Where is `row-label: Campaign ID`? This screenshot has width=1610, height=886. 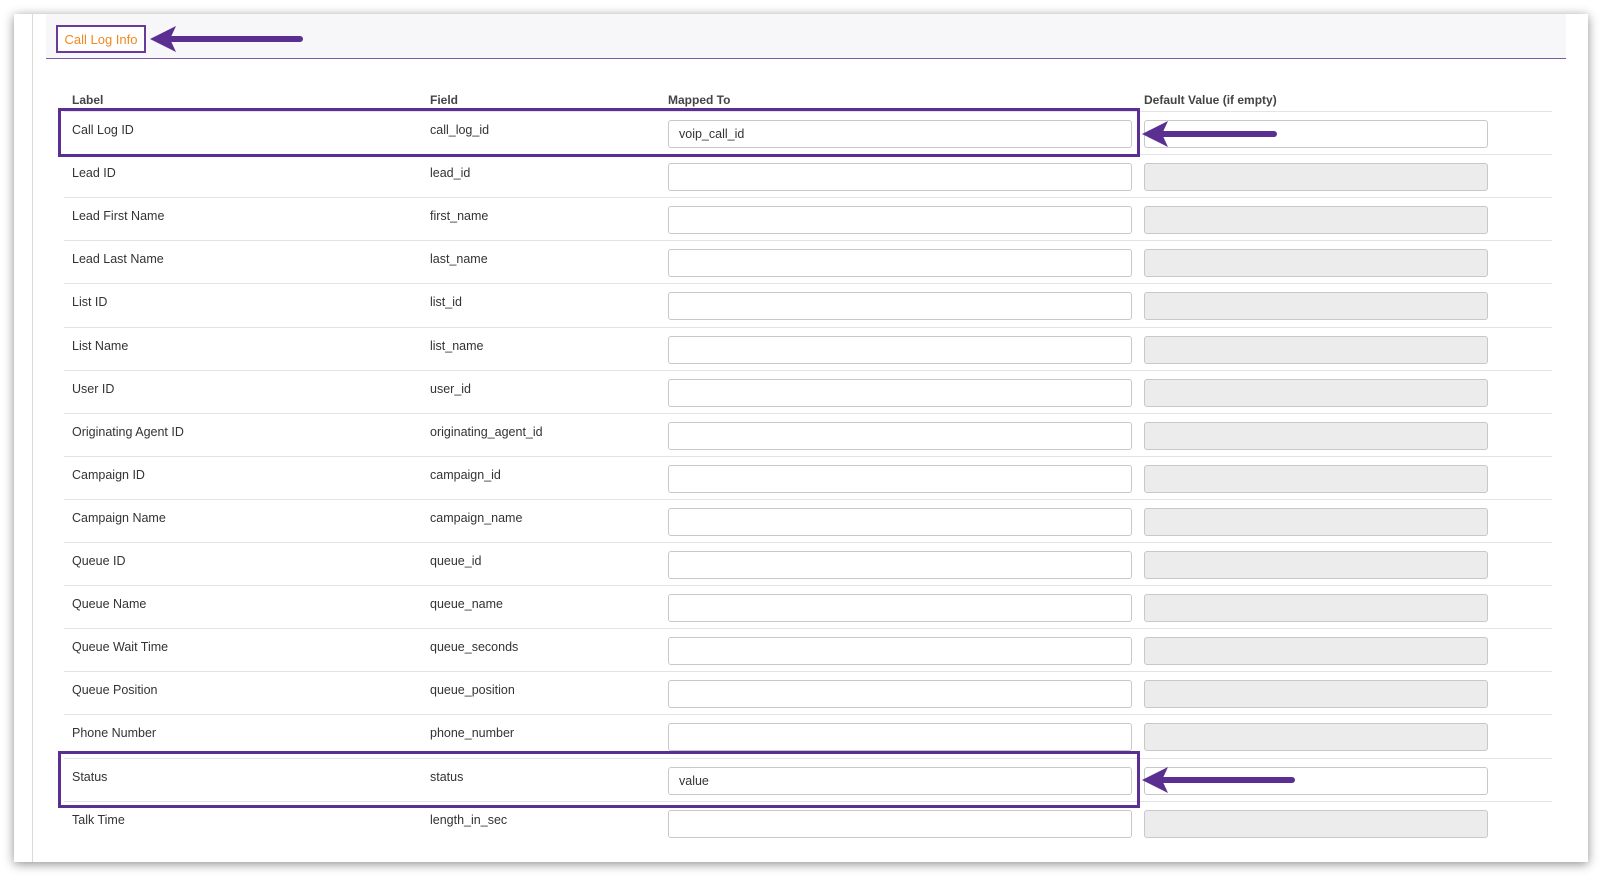 row-label: Campaign ID is located at coordinates (108, 475).